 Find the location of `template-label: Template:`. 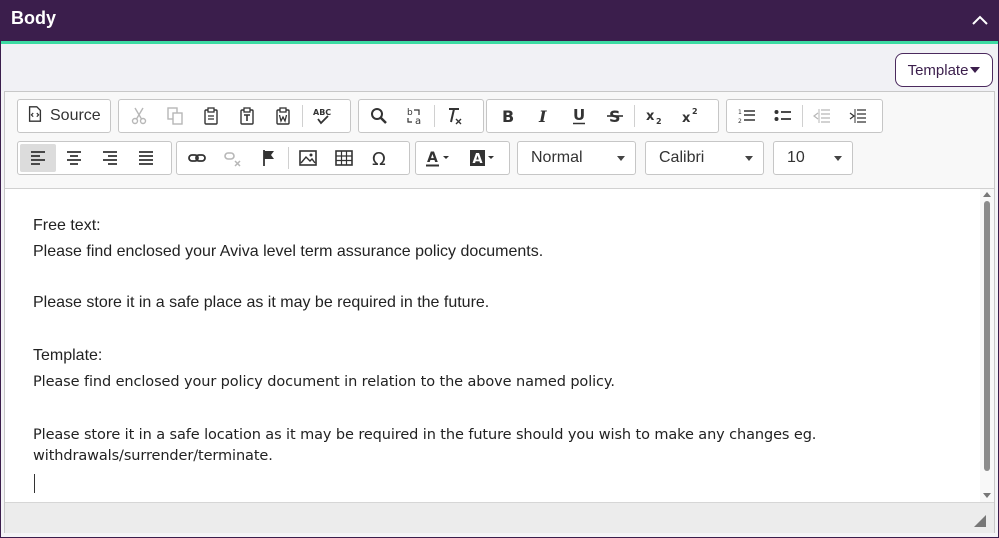

template-label: Template: is located at coordinates (68, 355).